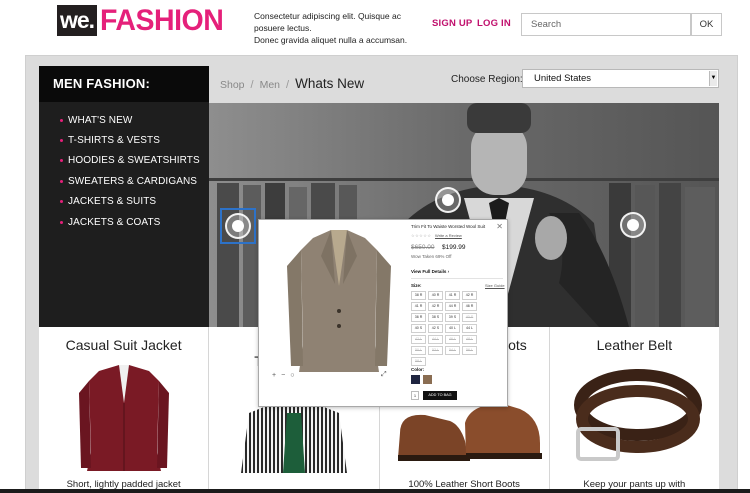  I want to click on hotspot-marker-active, so click(238, 226).